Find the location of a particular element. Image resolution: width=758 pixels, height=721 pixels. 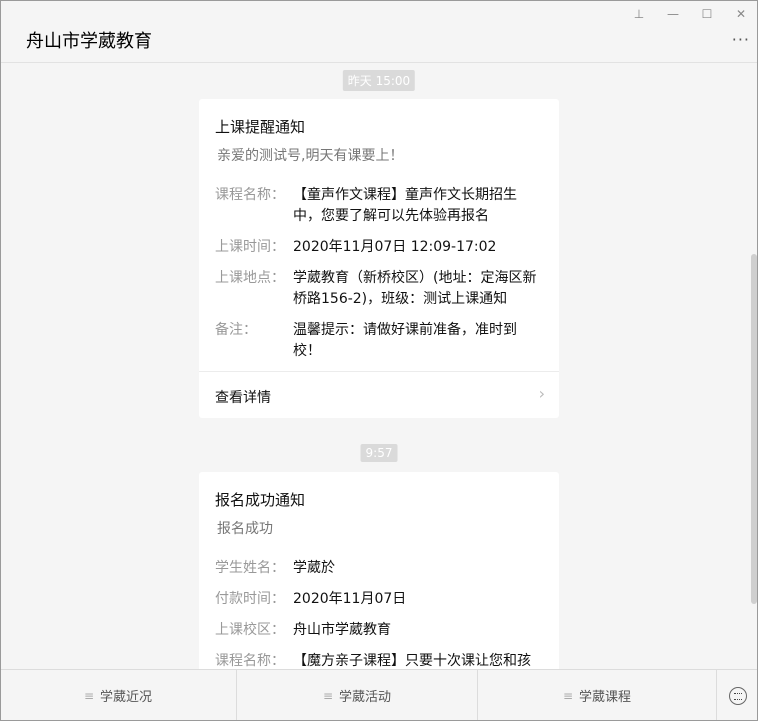

field-value: 【魔方亲子课程】只要十次课让您和孩 is located at coordinates (412, 661).